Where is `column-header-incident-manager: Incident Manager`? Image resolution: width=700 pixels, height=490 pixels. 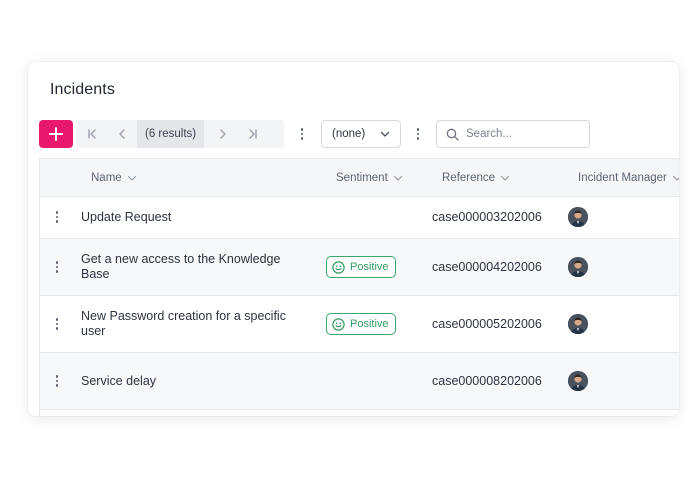
column-header-incident-manager: Incident Manager is located at coordinates (628, 178).